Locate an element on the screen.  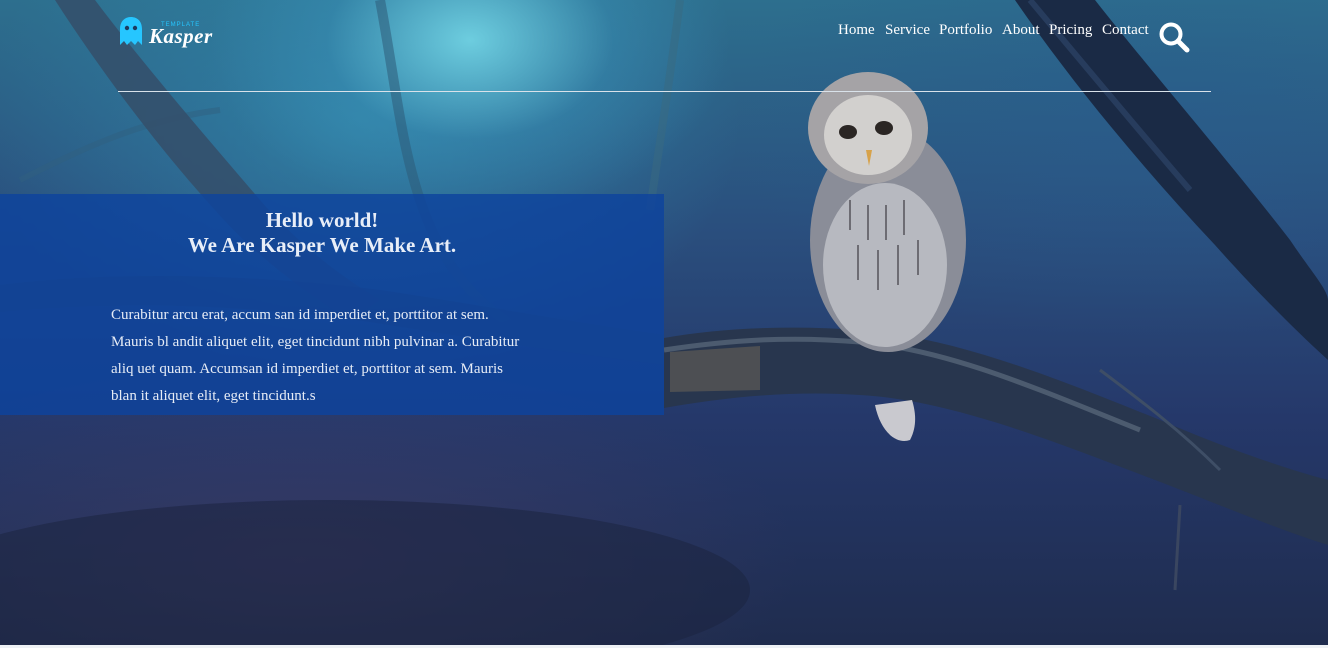
logo: TEMPLATE Kasper is located at coordinates (173, 33).